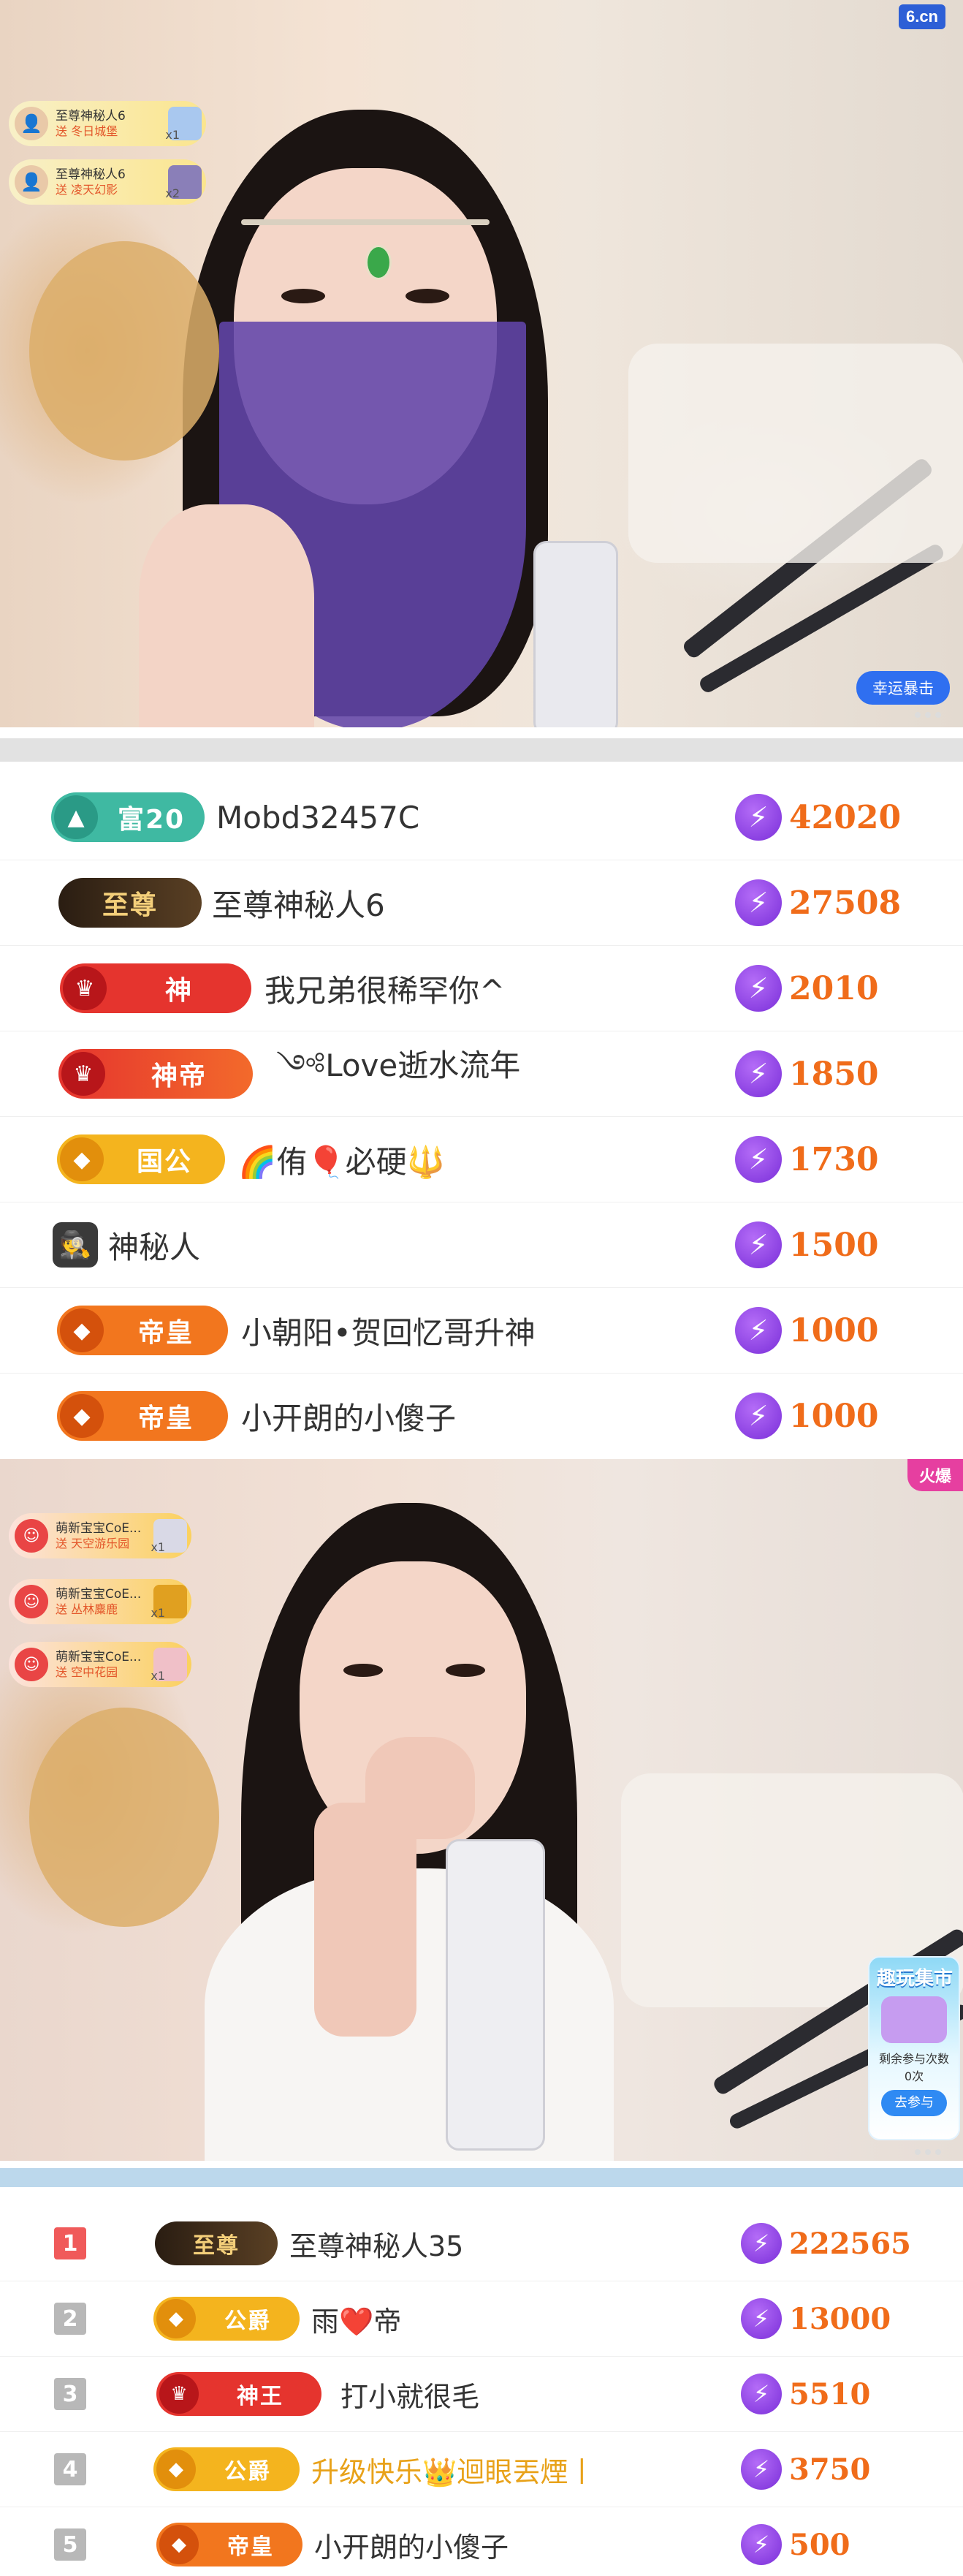 This screenshot has height=2576, width=963. I want to click on noble-badge: ♛ 神, so click(155, 988).